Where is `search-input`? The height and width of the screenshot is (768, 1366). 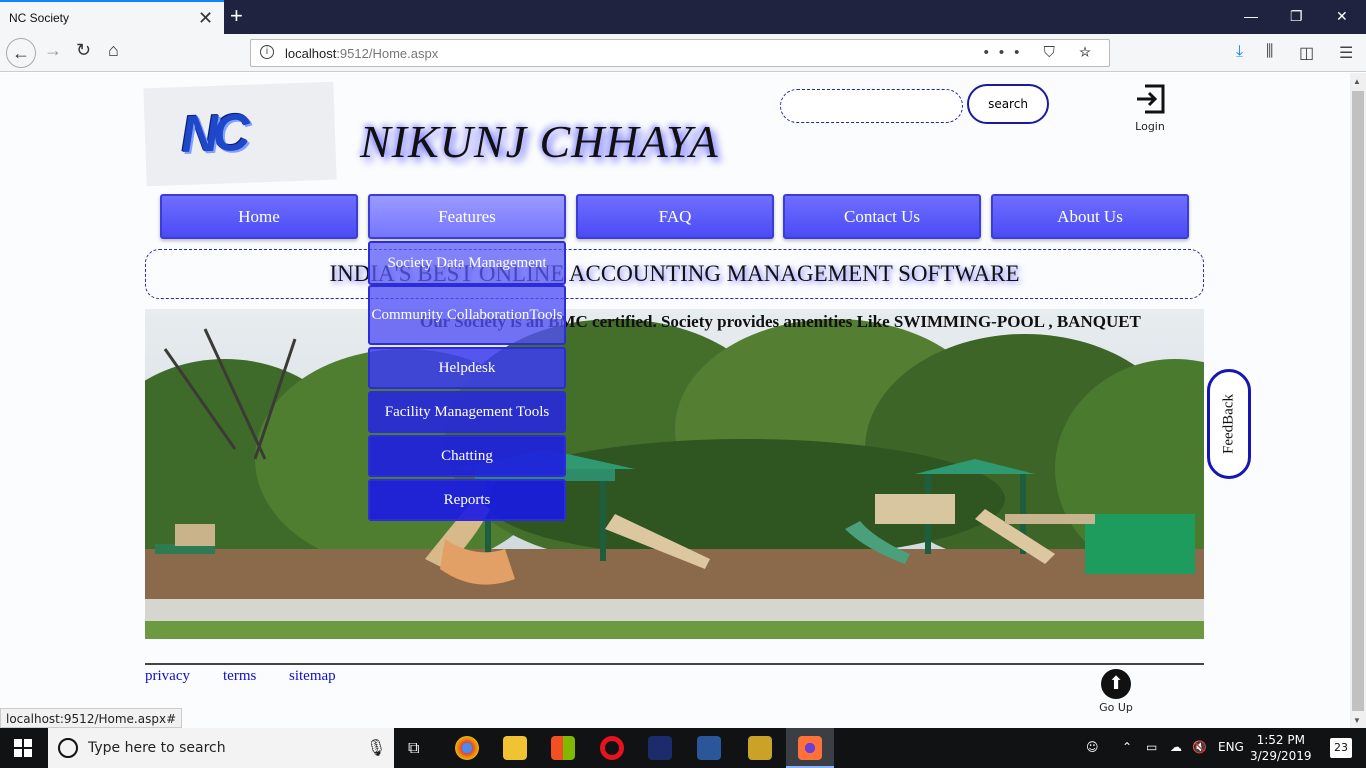
search-input is located at coordinates (871, 106).